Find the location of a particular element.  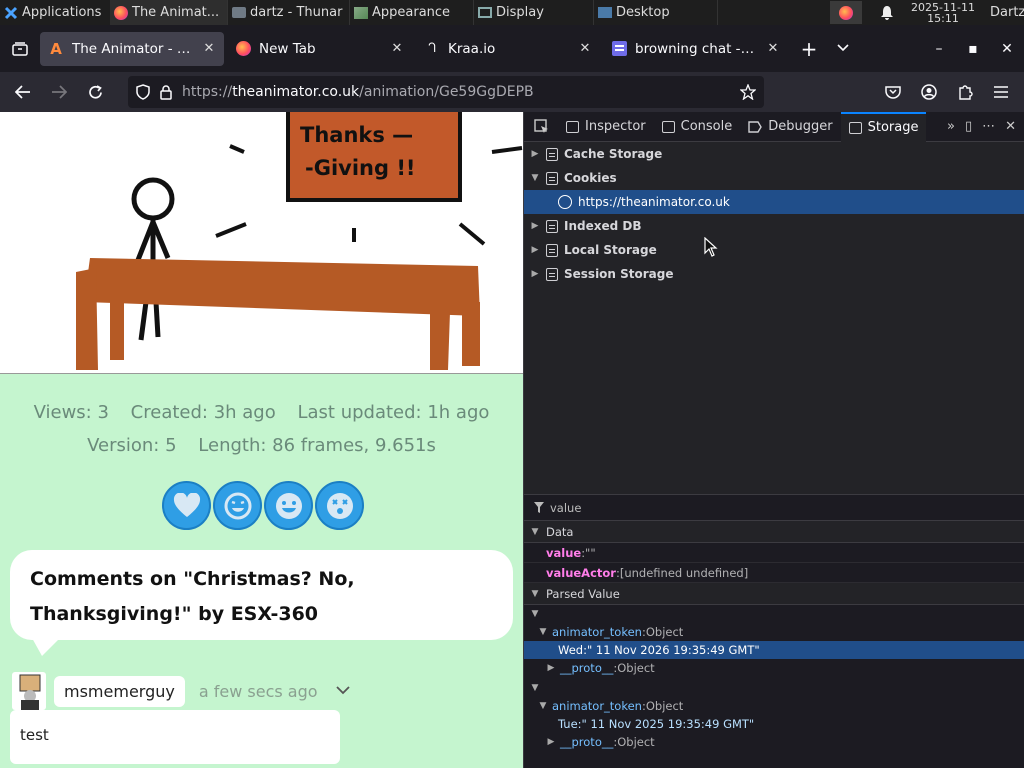

tab-storage: Storage is located at coordinates (883, 126).